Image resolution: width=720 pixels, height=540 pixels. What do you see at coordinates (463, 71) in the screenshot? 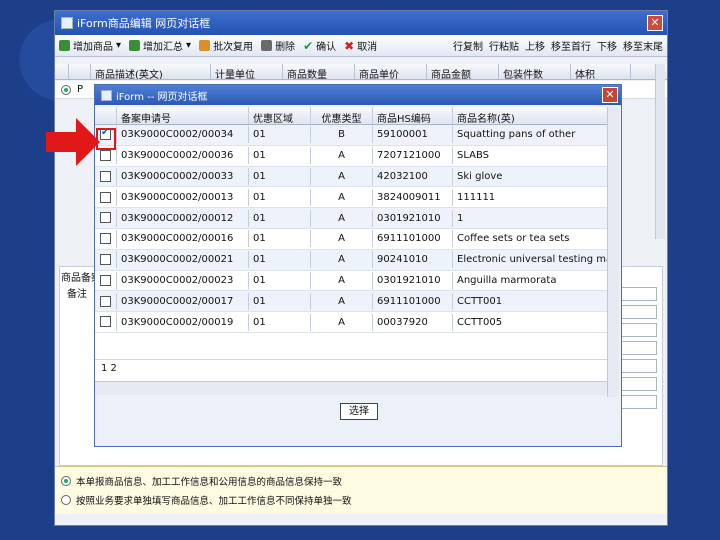
I see `grid-header-cell: 商品金额` at bounding box center [463, 71].